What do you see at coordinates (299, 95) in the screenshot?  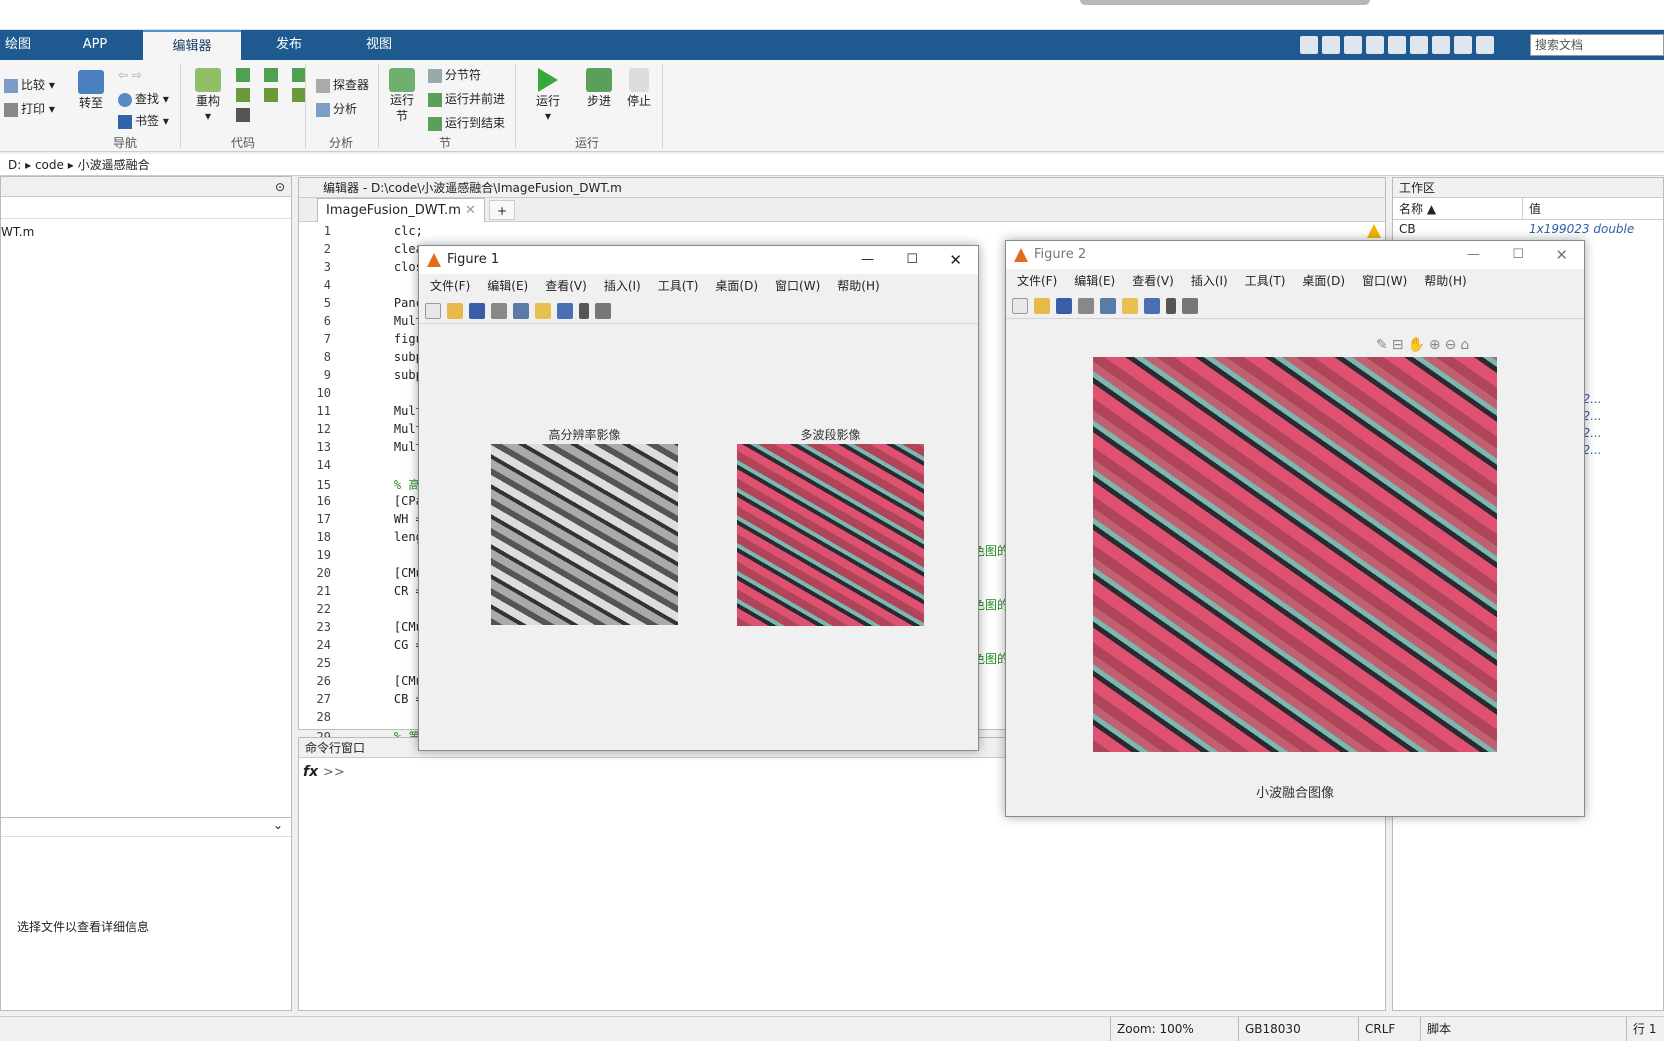 I see `decrease-indent-icon` at bounding box center [299, 95].